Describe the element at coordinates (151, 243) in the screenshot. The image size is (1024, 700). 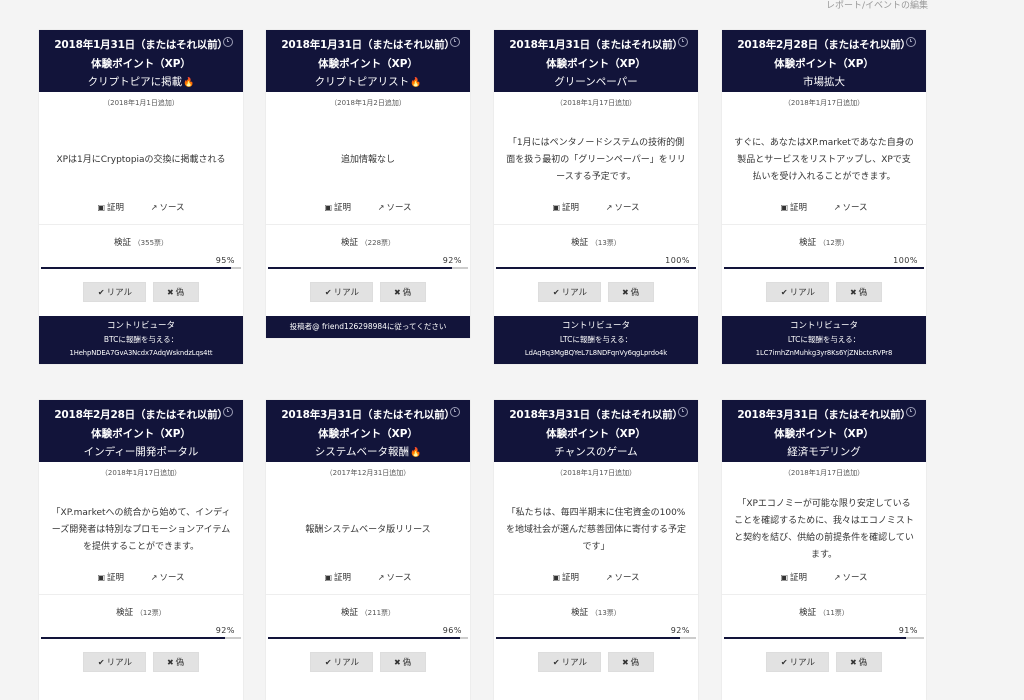
I see `vote-count: （355票）` at that location.